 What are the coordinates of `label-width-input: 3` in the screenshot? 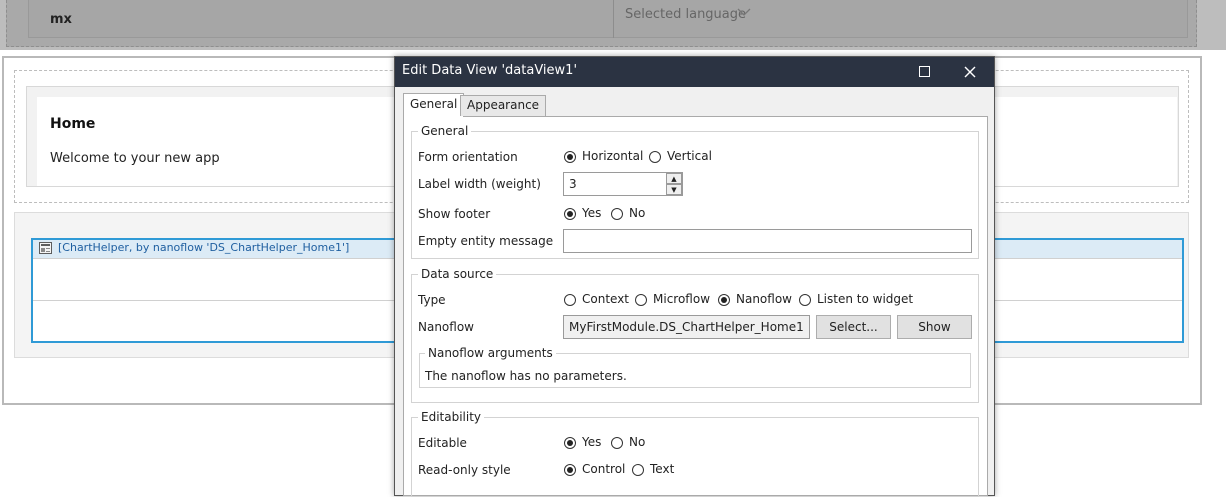 It's located at (623, 184).